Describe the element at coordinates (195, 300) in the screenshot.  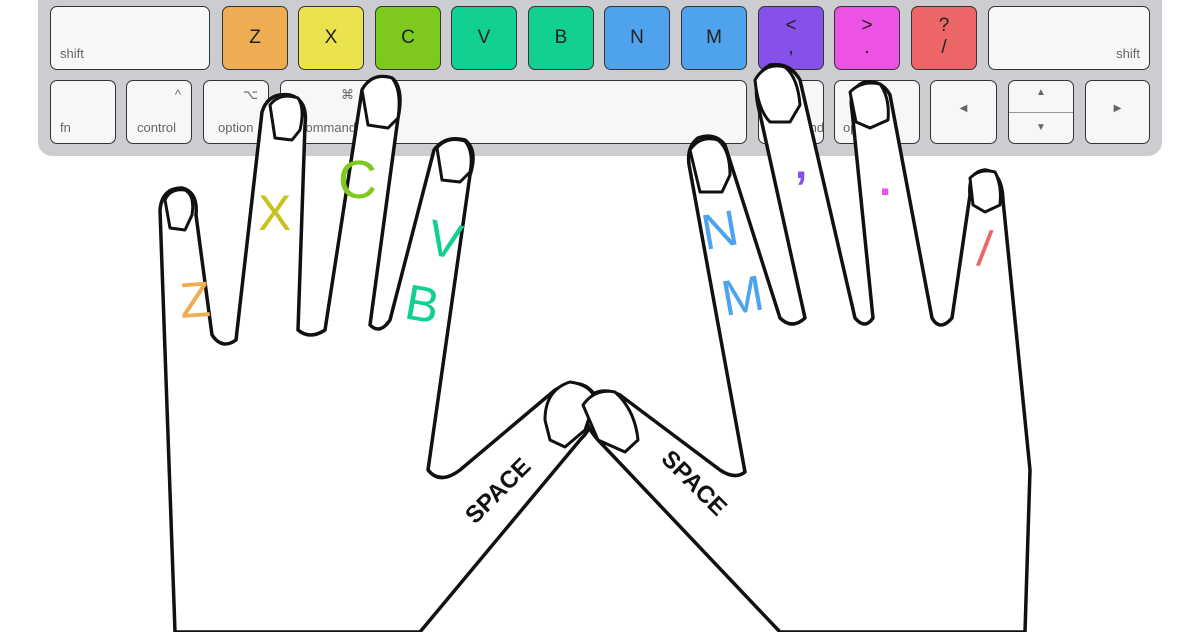
I see `finger-label-z: Z` at that location.